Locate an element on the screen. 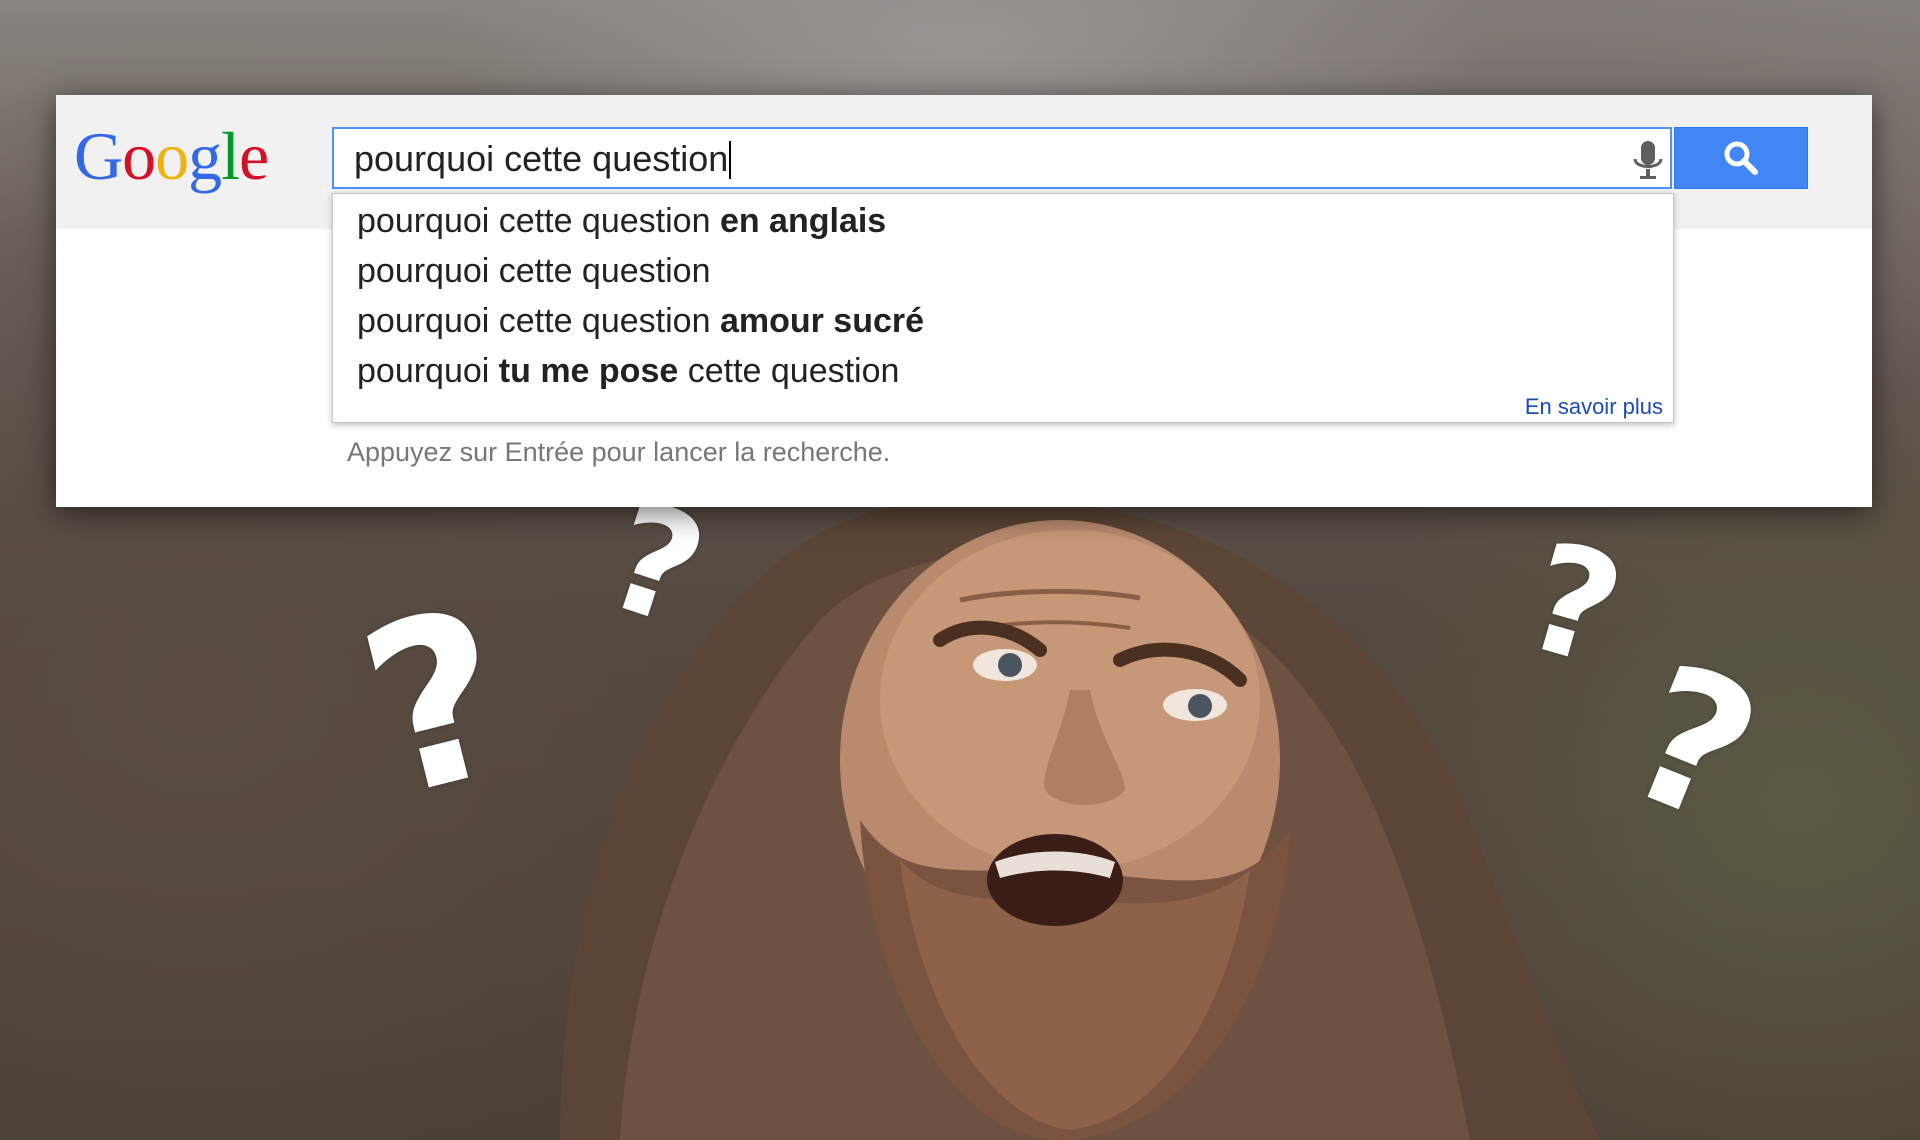 Image resolution: width=1920 pixels, height=1140 pixels. logo-letter: e is located at coordinates (254, 156).